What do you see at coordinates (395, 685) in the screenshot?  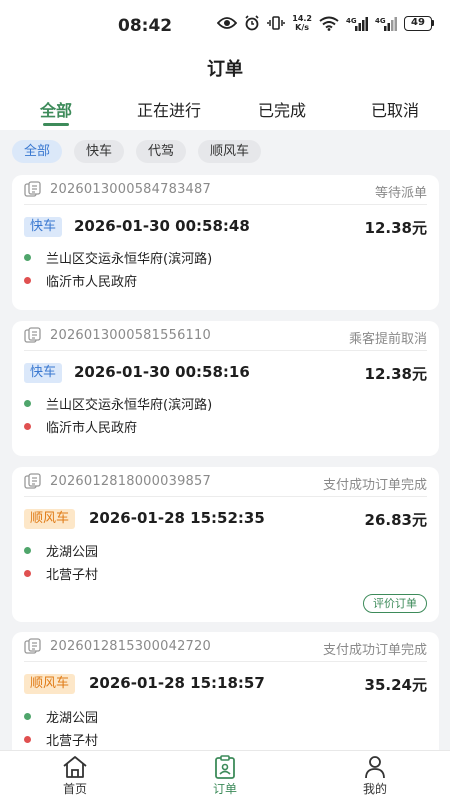 I see `order-price: 35.24元` at bounding box center [395, 685].